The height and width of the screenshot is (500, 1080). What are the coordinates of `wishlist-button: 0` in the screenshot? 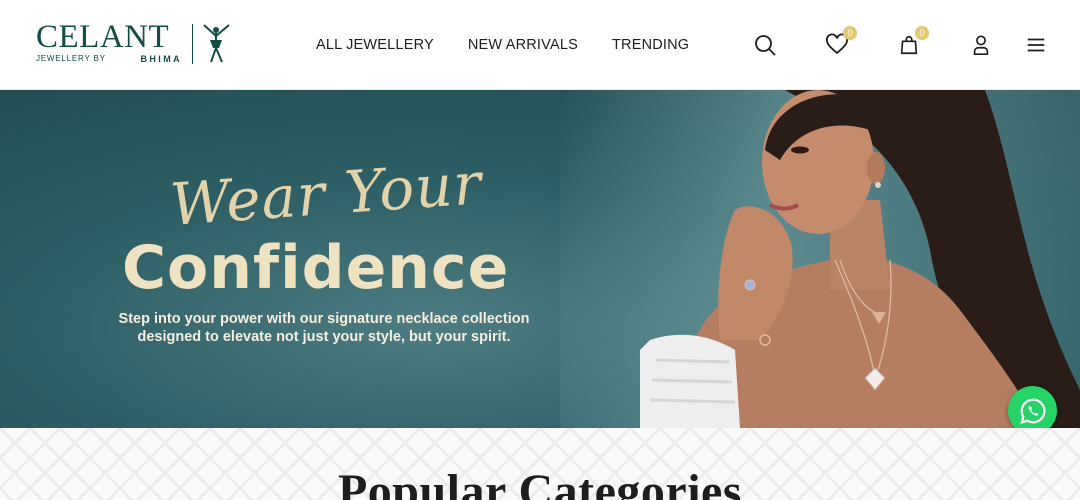 It's located at (840, 42).